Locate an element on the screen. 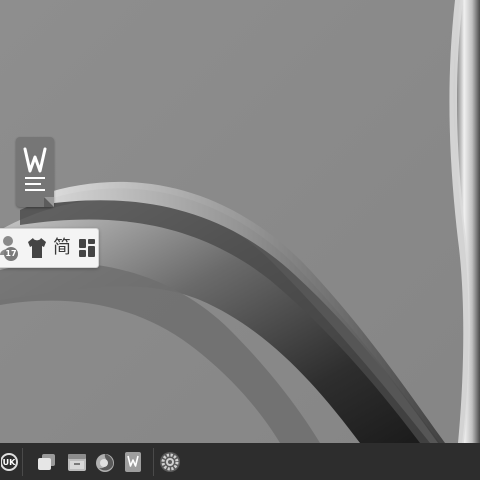  wps-writer-button is located at coordinates (133, 461).